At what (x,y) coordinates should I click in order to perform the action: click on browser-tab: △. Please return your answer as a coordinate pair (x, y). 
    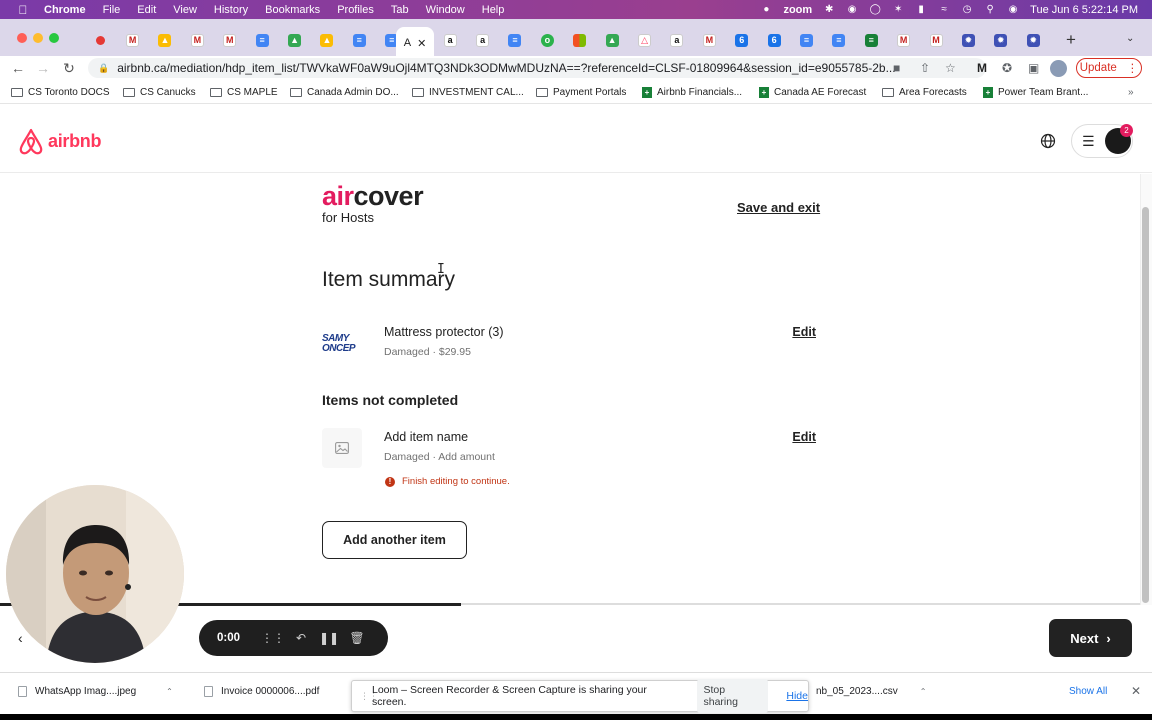
    Looking at the image, I should click on (644, 40).